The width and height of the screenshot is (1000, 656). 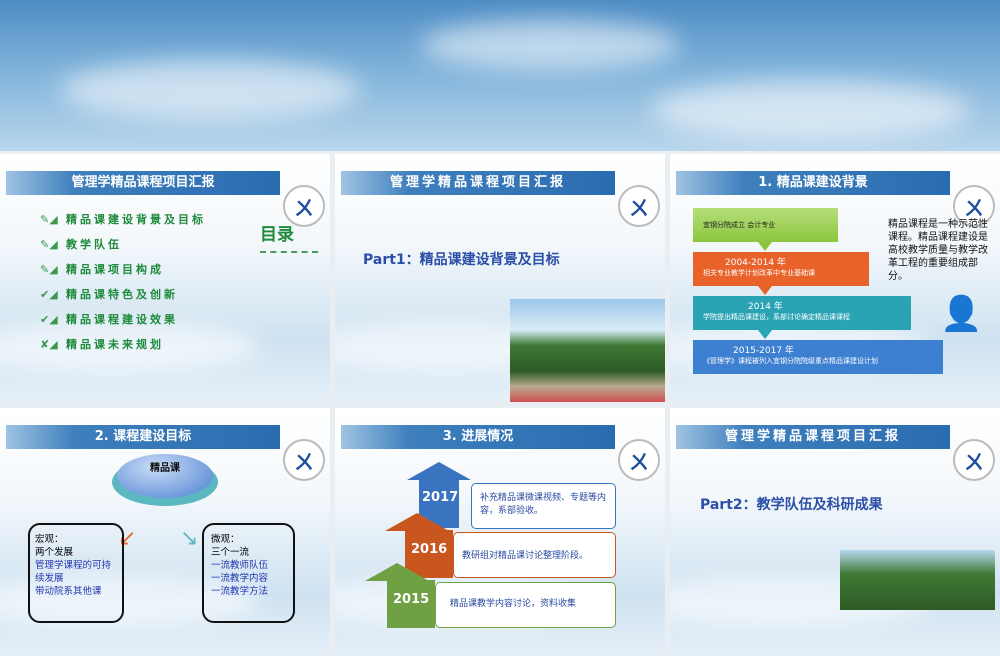 I want to click on stage-text: 精品课教学内容讨论，资料收集, so click(x=525, y=605).